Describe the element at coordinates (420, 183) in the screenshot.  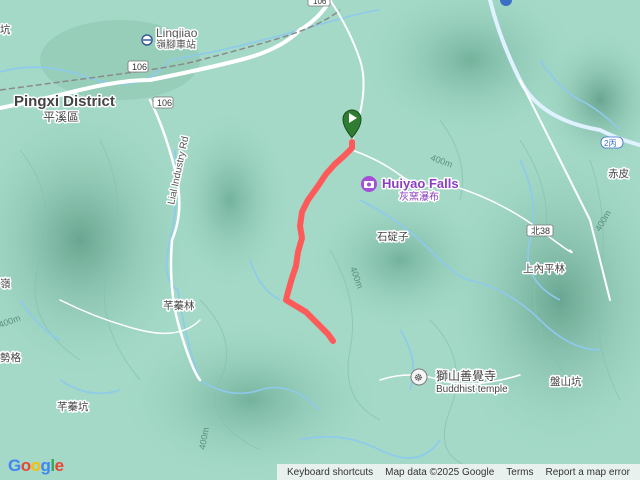
I see `huiyao-falls-label: Huiyao Falls` at that location.